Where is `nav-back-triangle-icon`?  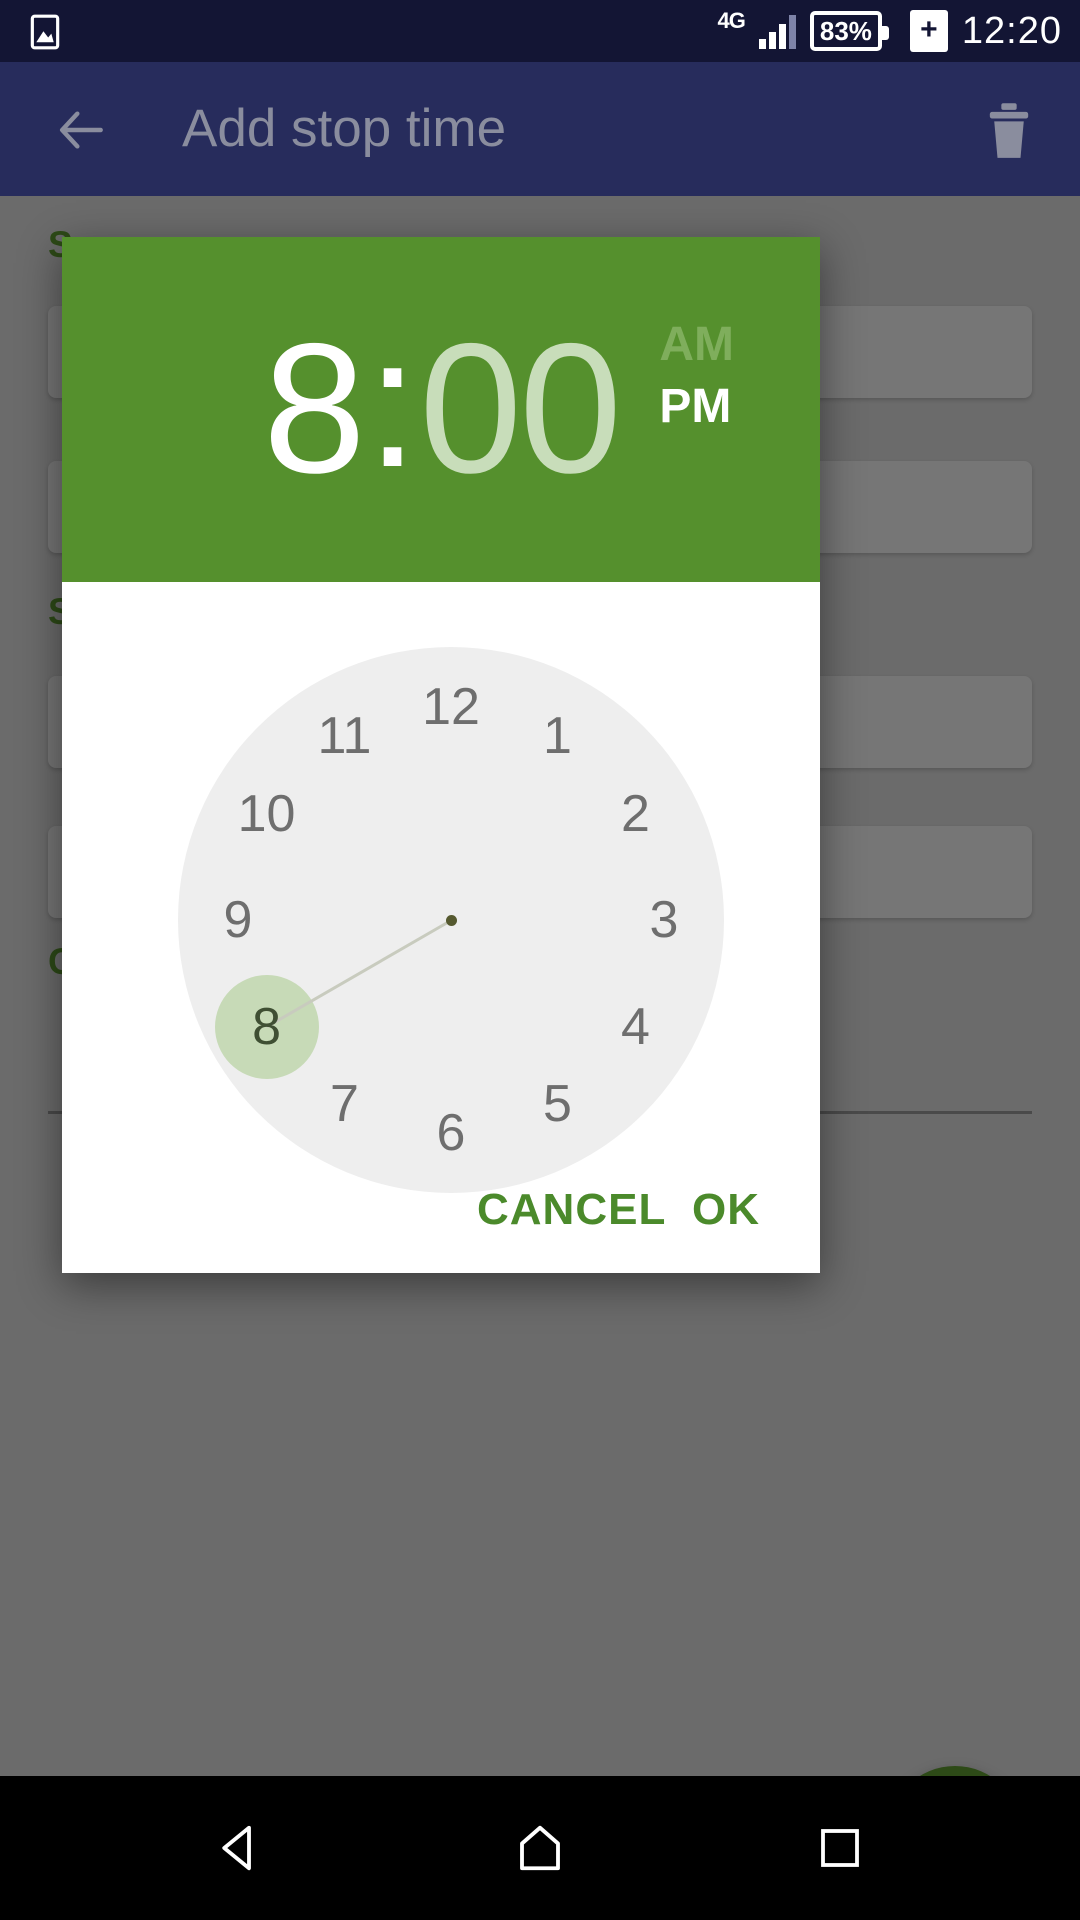 nav-back-triangle-icon is located at coordinates (236, 1848).